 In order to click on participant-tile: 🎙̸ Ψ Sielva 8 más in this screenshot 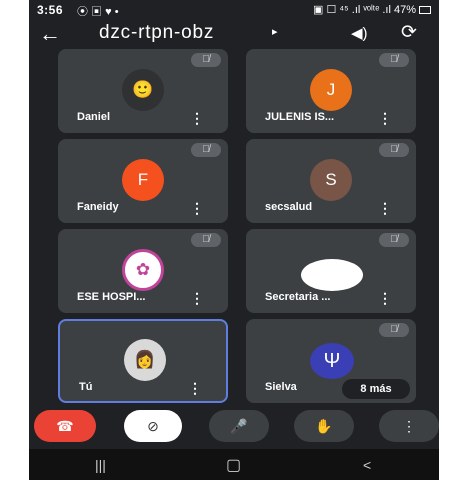, I will do `click(331, 361)`.